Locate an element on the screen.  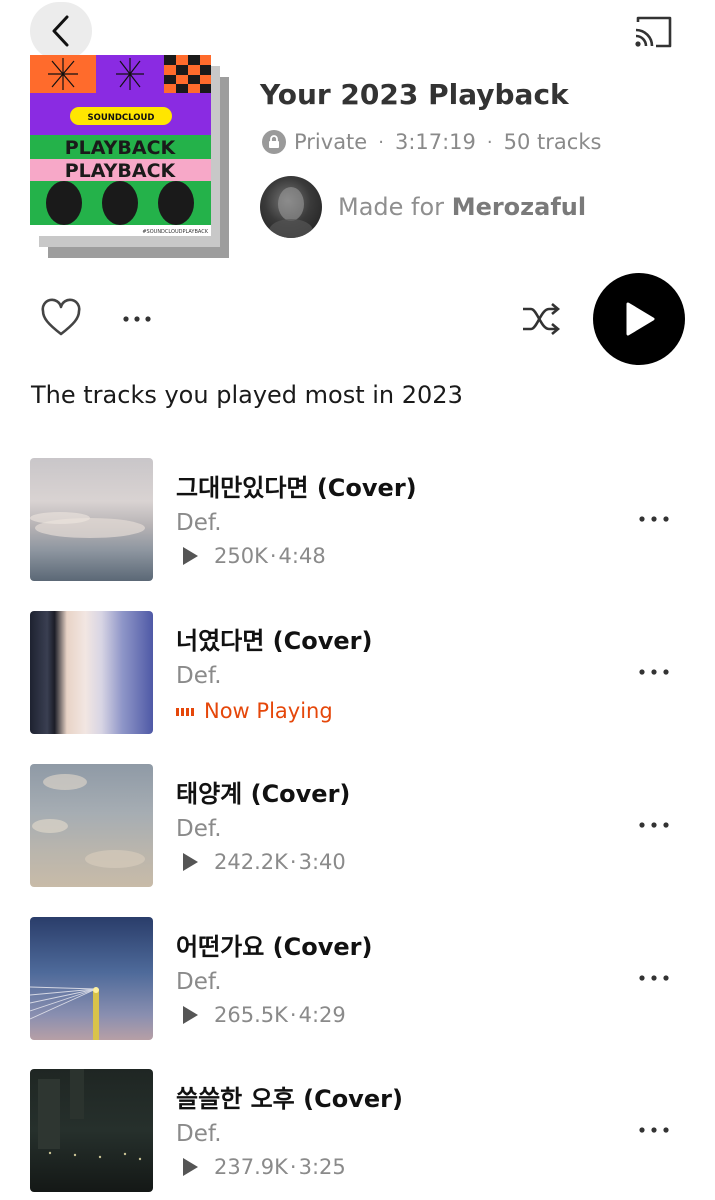
track-row: 쓸쓸한 오후 (Cover) Def. 237.9K · 3:25 is located at coordinates (360, 1131).